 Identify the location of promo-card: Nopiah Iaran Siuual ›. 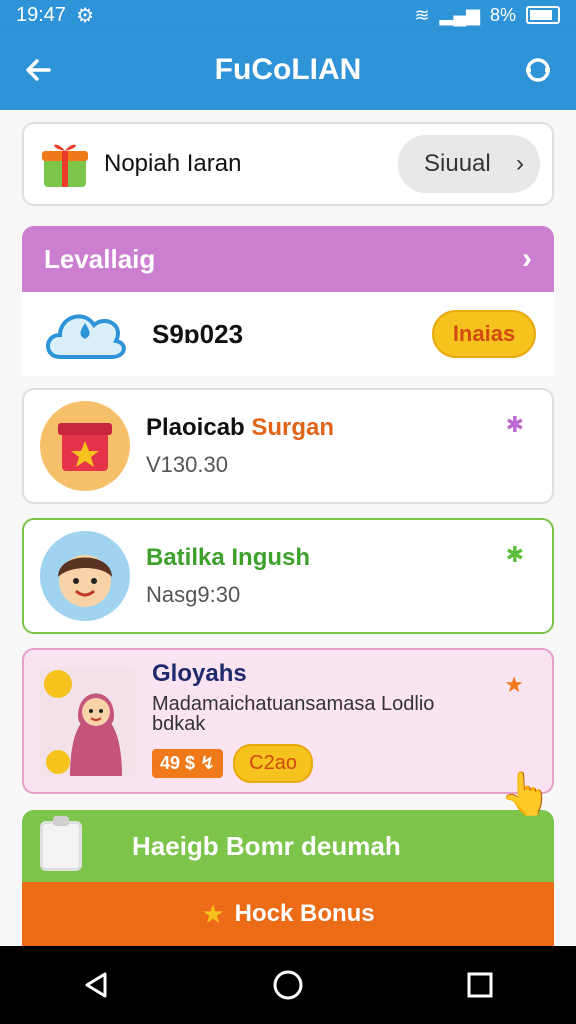
(288, 164).